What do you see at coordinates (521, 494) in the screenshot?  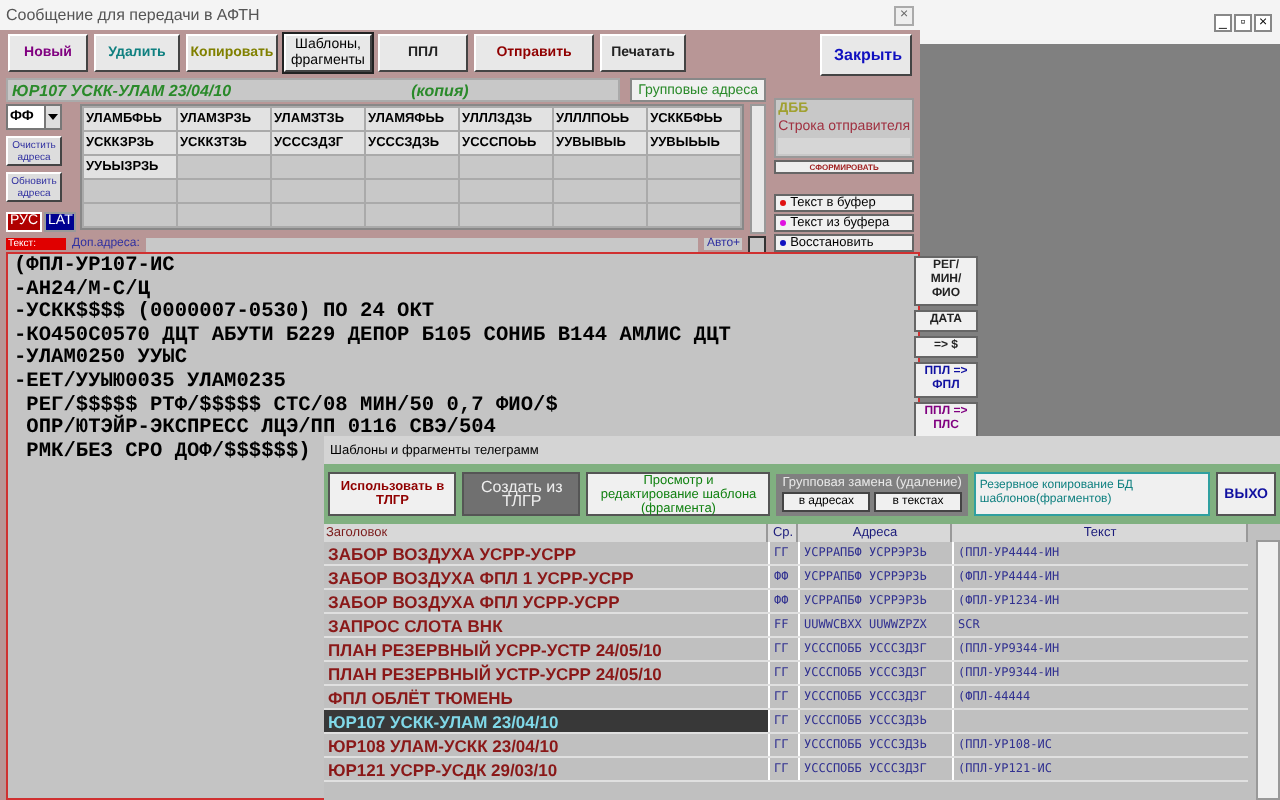 I see `template-button: Создать из ТЛГР` at bounding box center [521, 494].